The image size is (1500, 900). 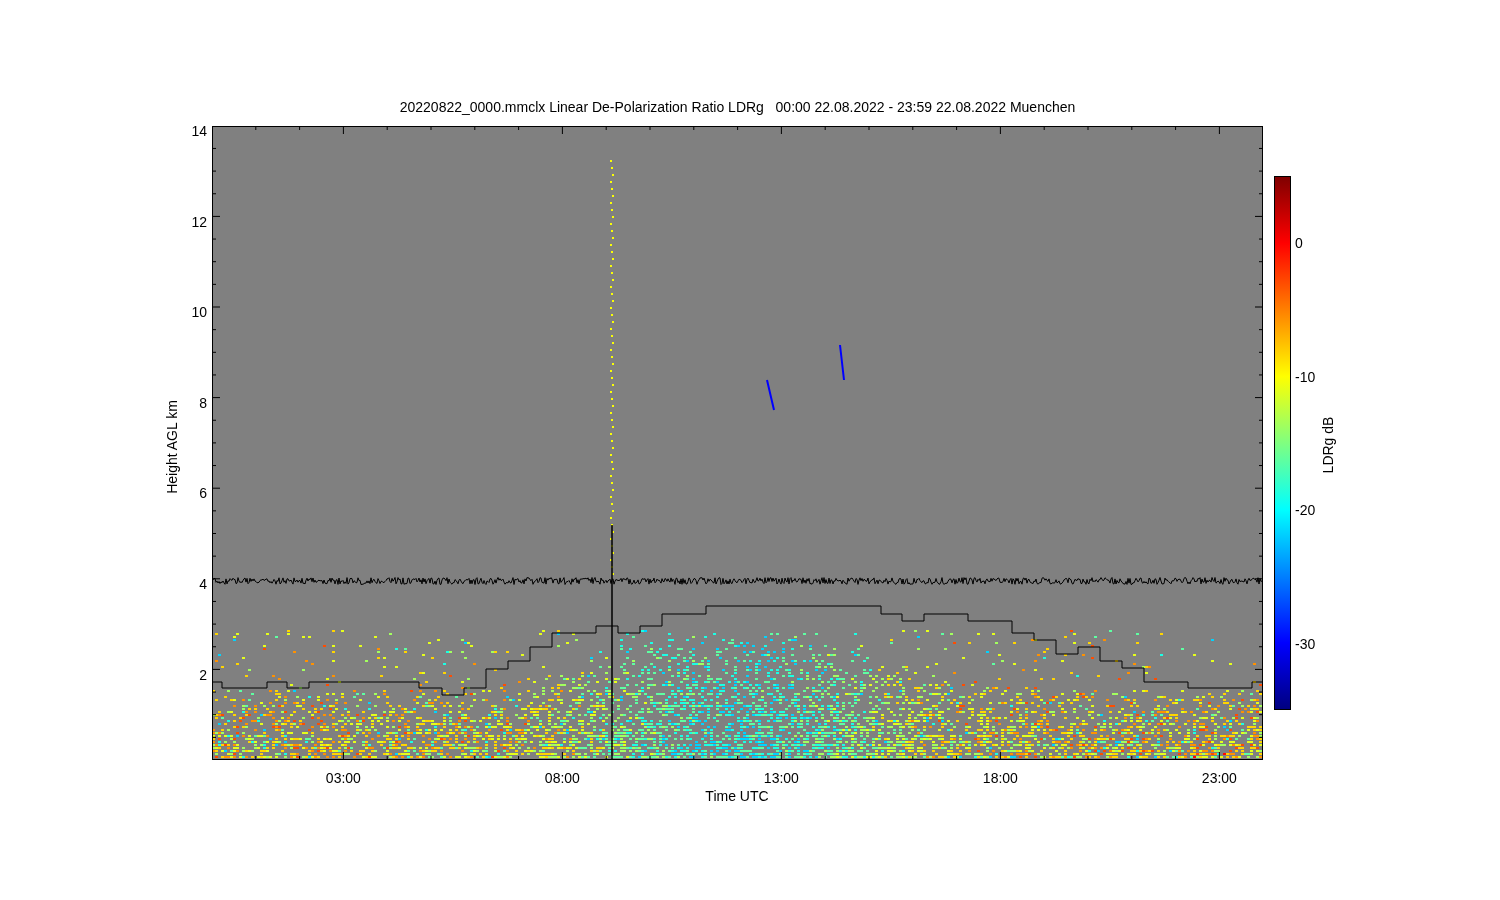 I want to click on tick-label: 8, so click(x=203, y=402).